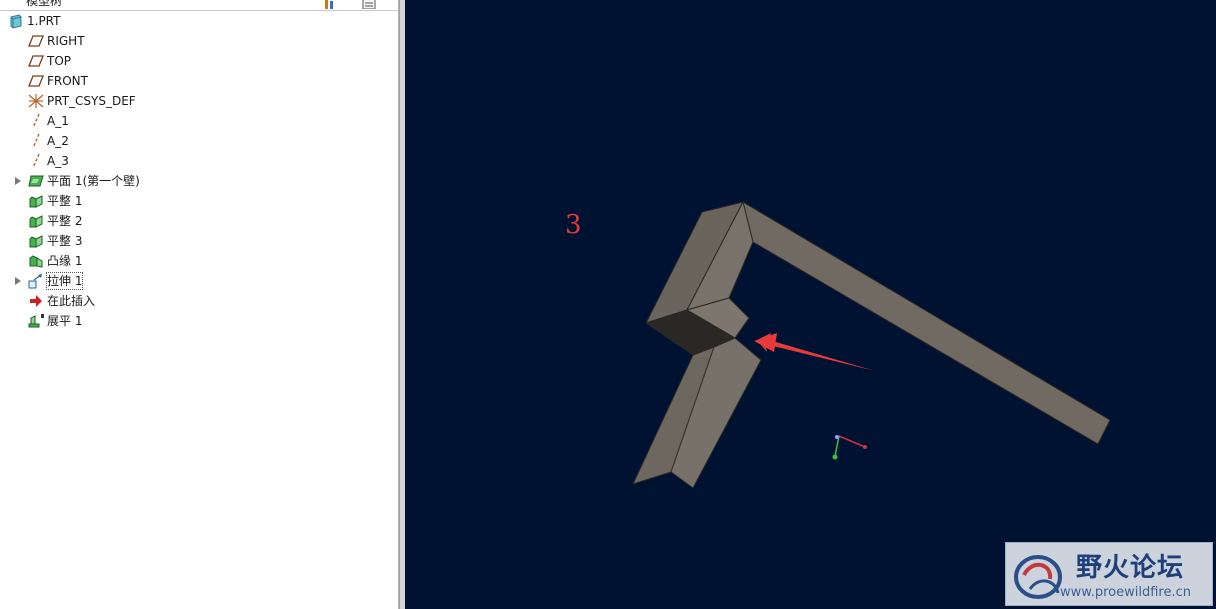 This screenshot has height=609, width=1216. Describe the element at coordinates (926, 323) in the screenshot. I see `long-flange-side` at that location.